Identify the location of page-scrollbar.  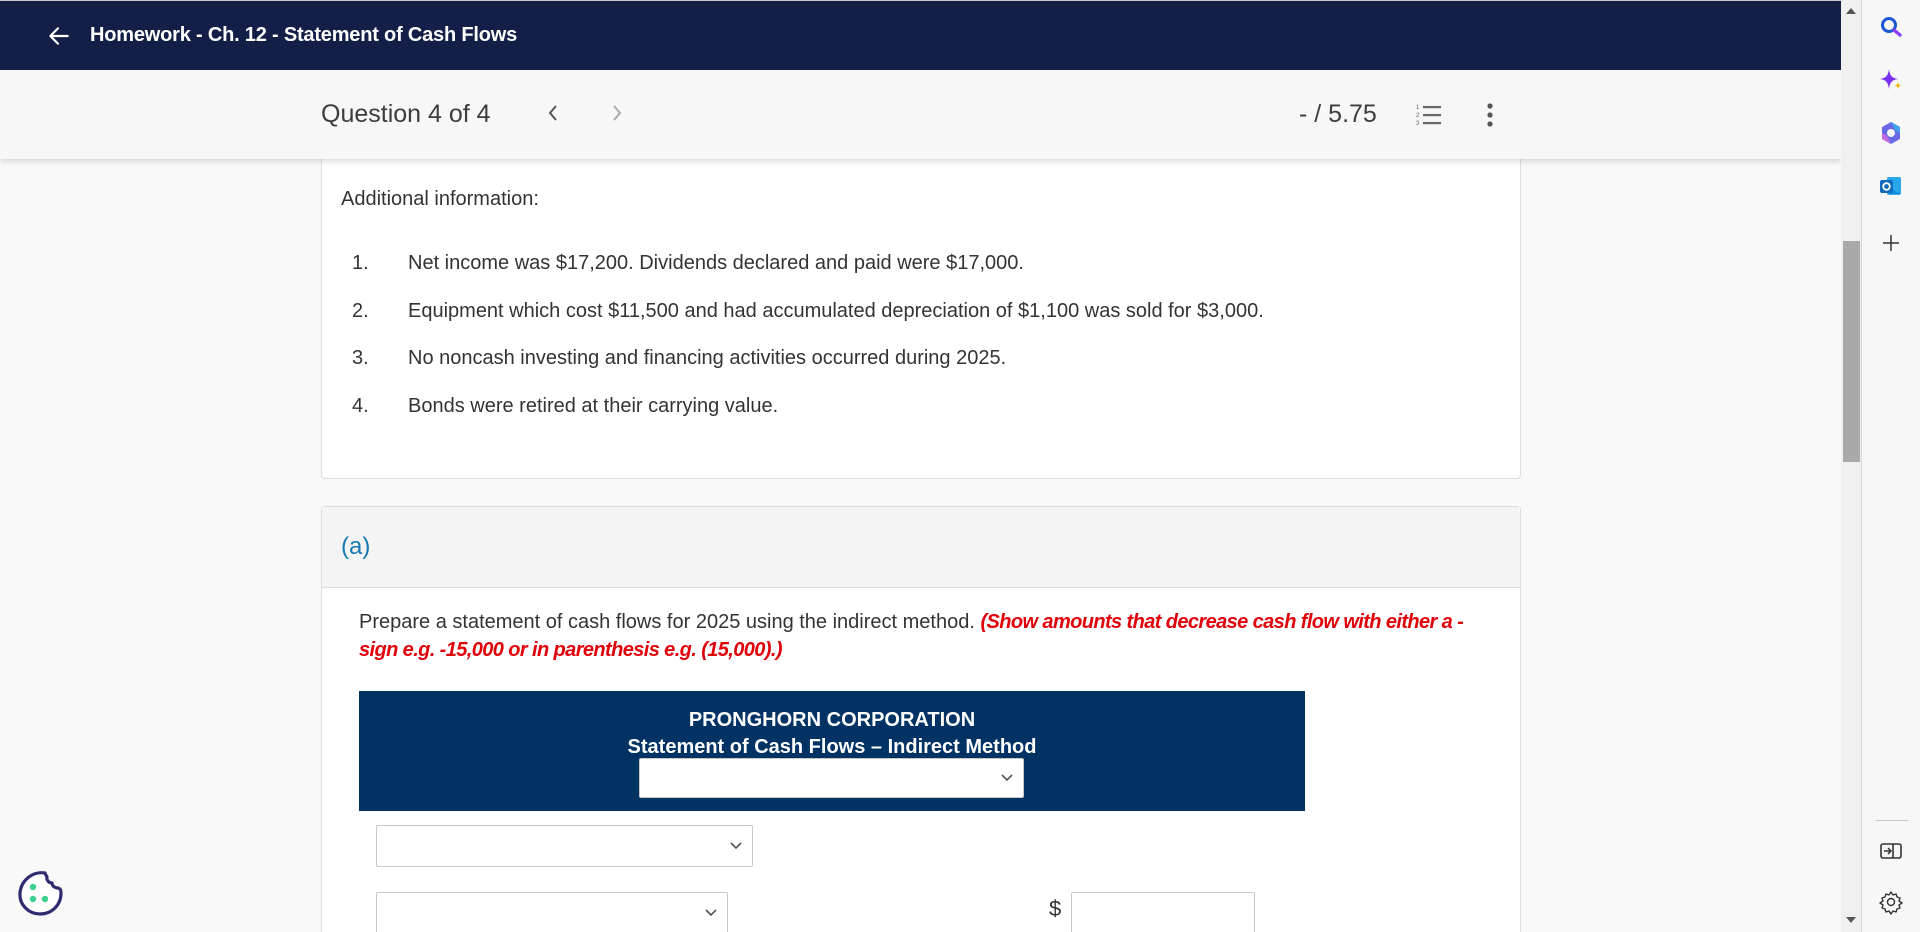
(1851, 466).